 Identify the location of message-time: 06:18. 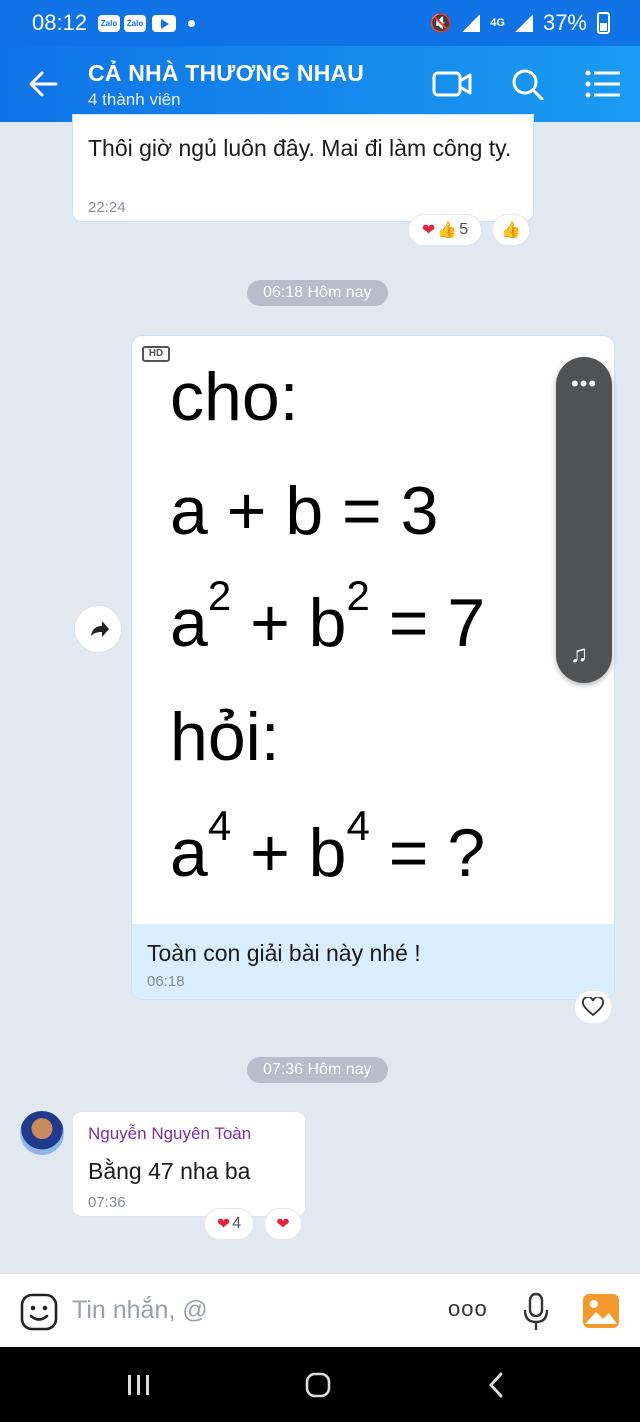
(166, 981).